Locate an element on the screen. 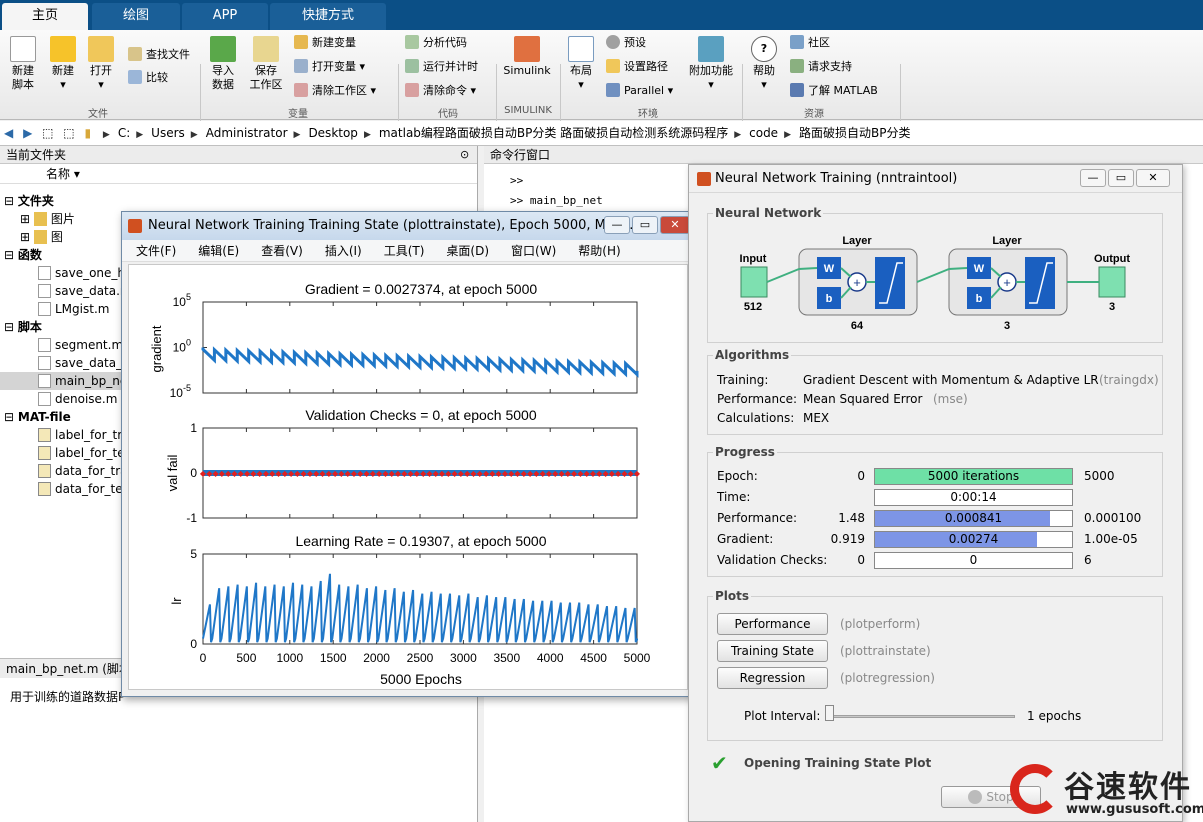  find-files-label: 查找文件 is located at coordinates (168, 54).